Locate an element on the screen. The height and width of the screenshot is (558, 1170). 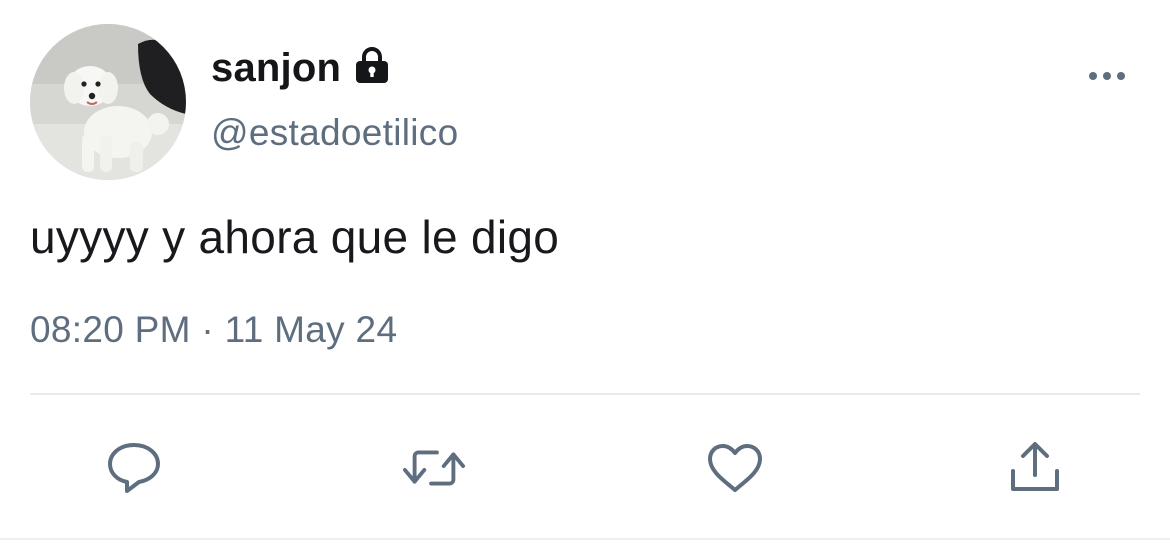
retweet-button is located at coordinates (434, 468).